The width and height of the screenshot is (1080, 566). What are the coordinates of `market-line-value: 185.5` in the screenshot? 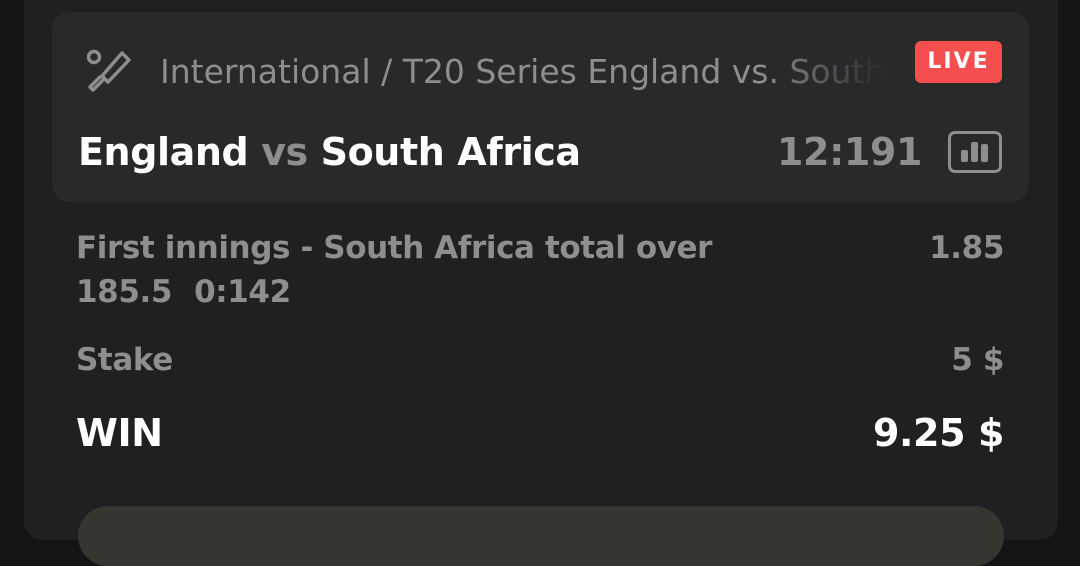 It's located at (124, 292).